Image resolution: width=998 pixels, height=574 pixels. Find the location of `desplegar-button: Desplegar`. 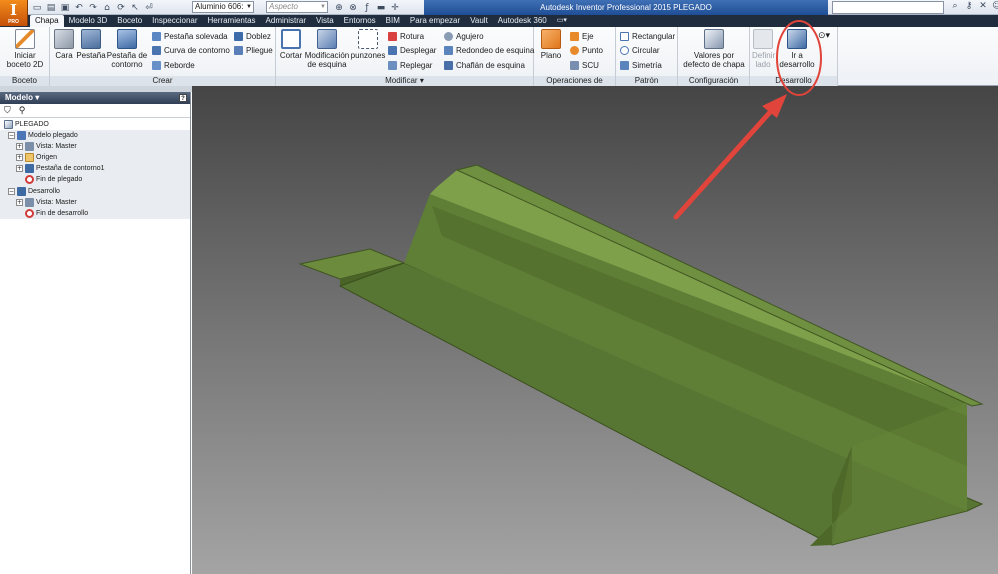

desplegar-button: Desplegar is located at coordinates (412, 50).